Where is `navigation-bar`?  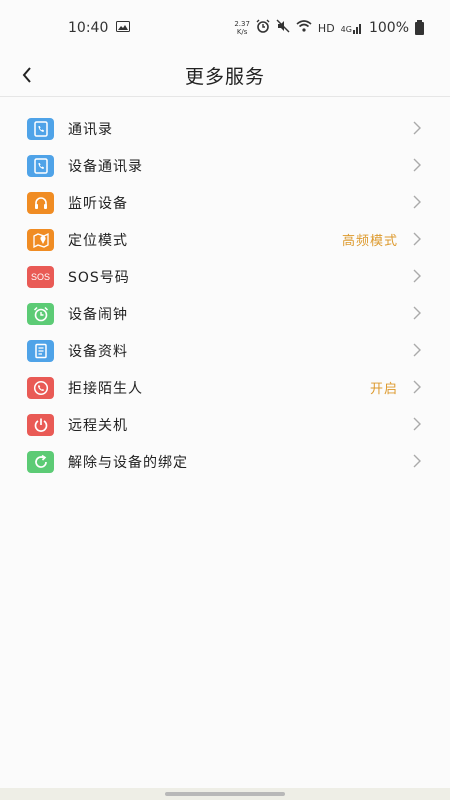
navigation-bar is located at coordinates (225, 794).